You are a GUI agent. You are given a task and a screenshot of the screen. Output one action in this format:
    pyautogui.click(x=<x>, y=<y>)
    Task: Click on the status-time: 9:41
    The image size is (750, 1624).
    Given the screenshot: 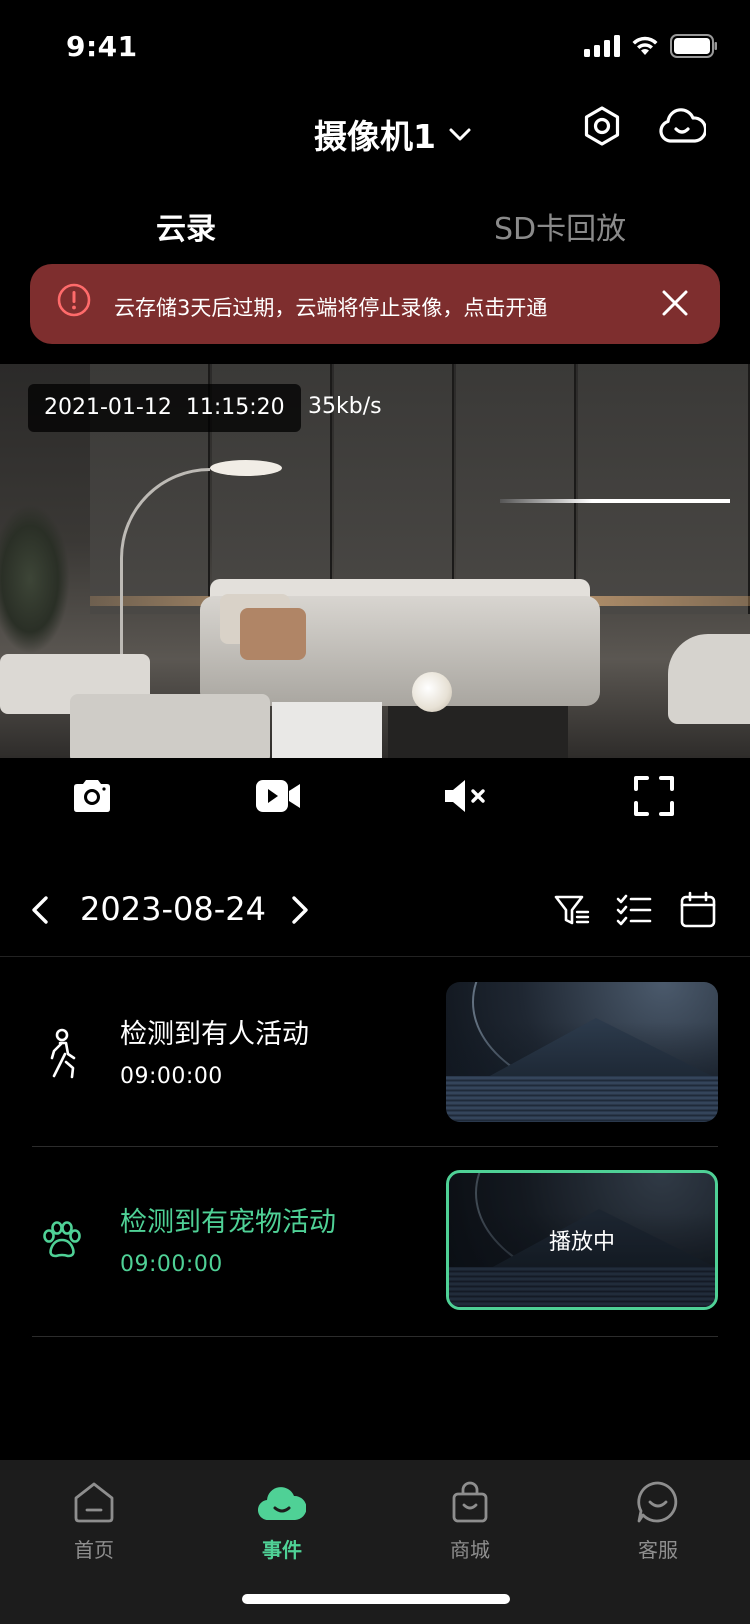 What is the action you would take?
    pyautogui.click(x=102, y=46)
    